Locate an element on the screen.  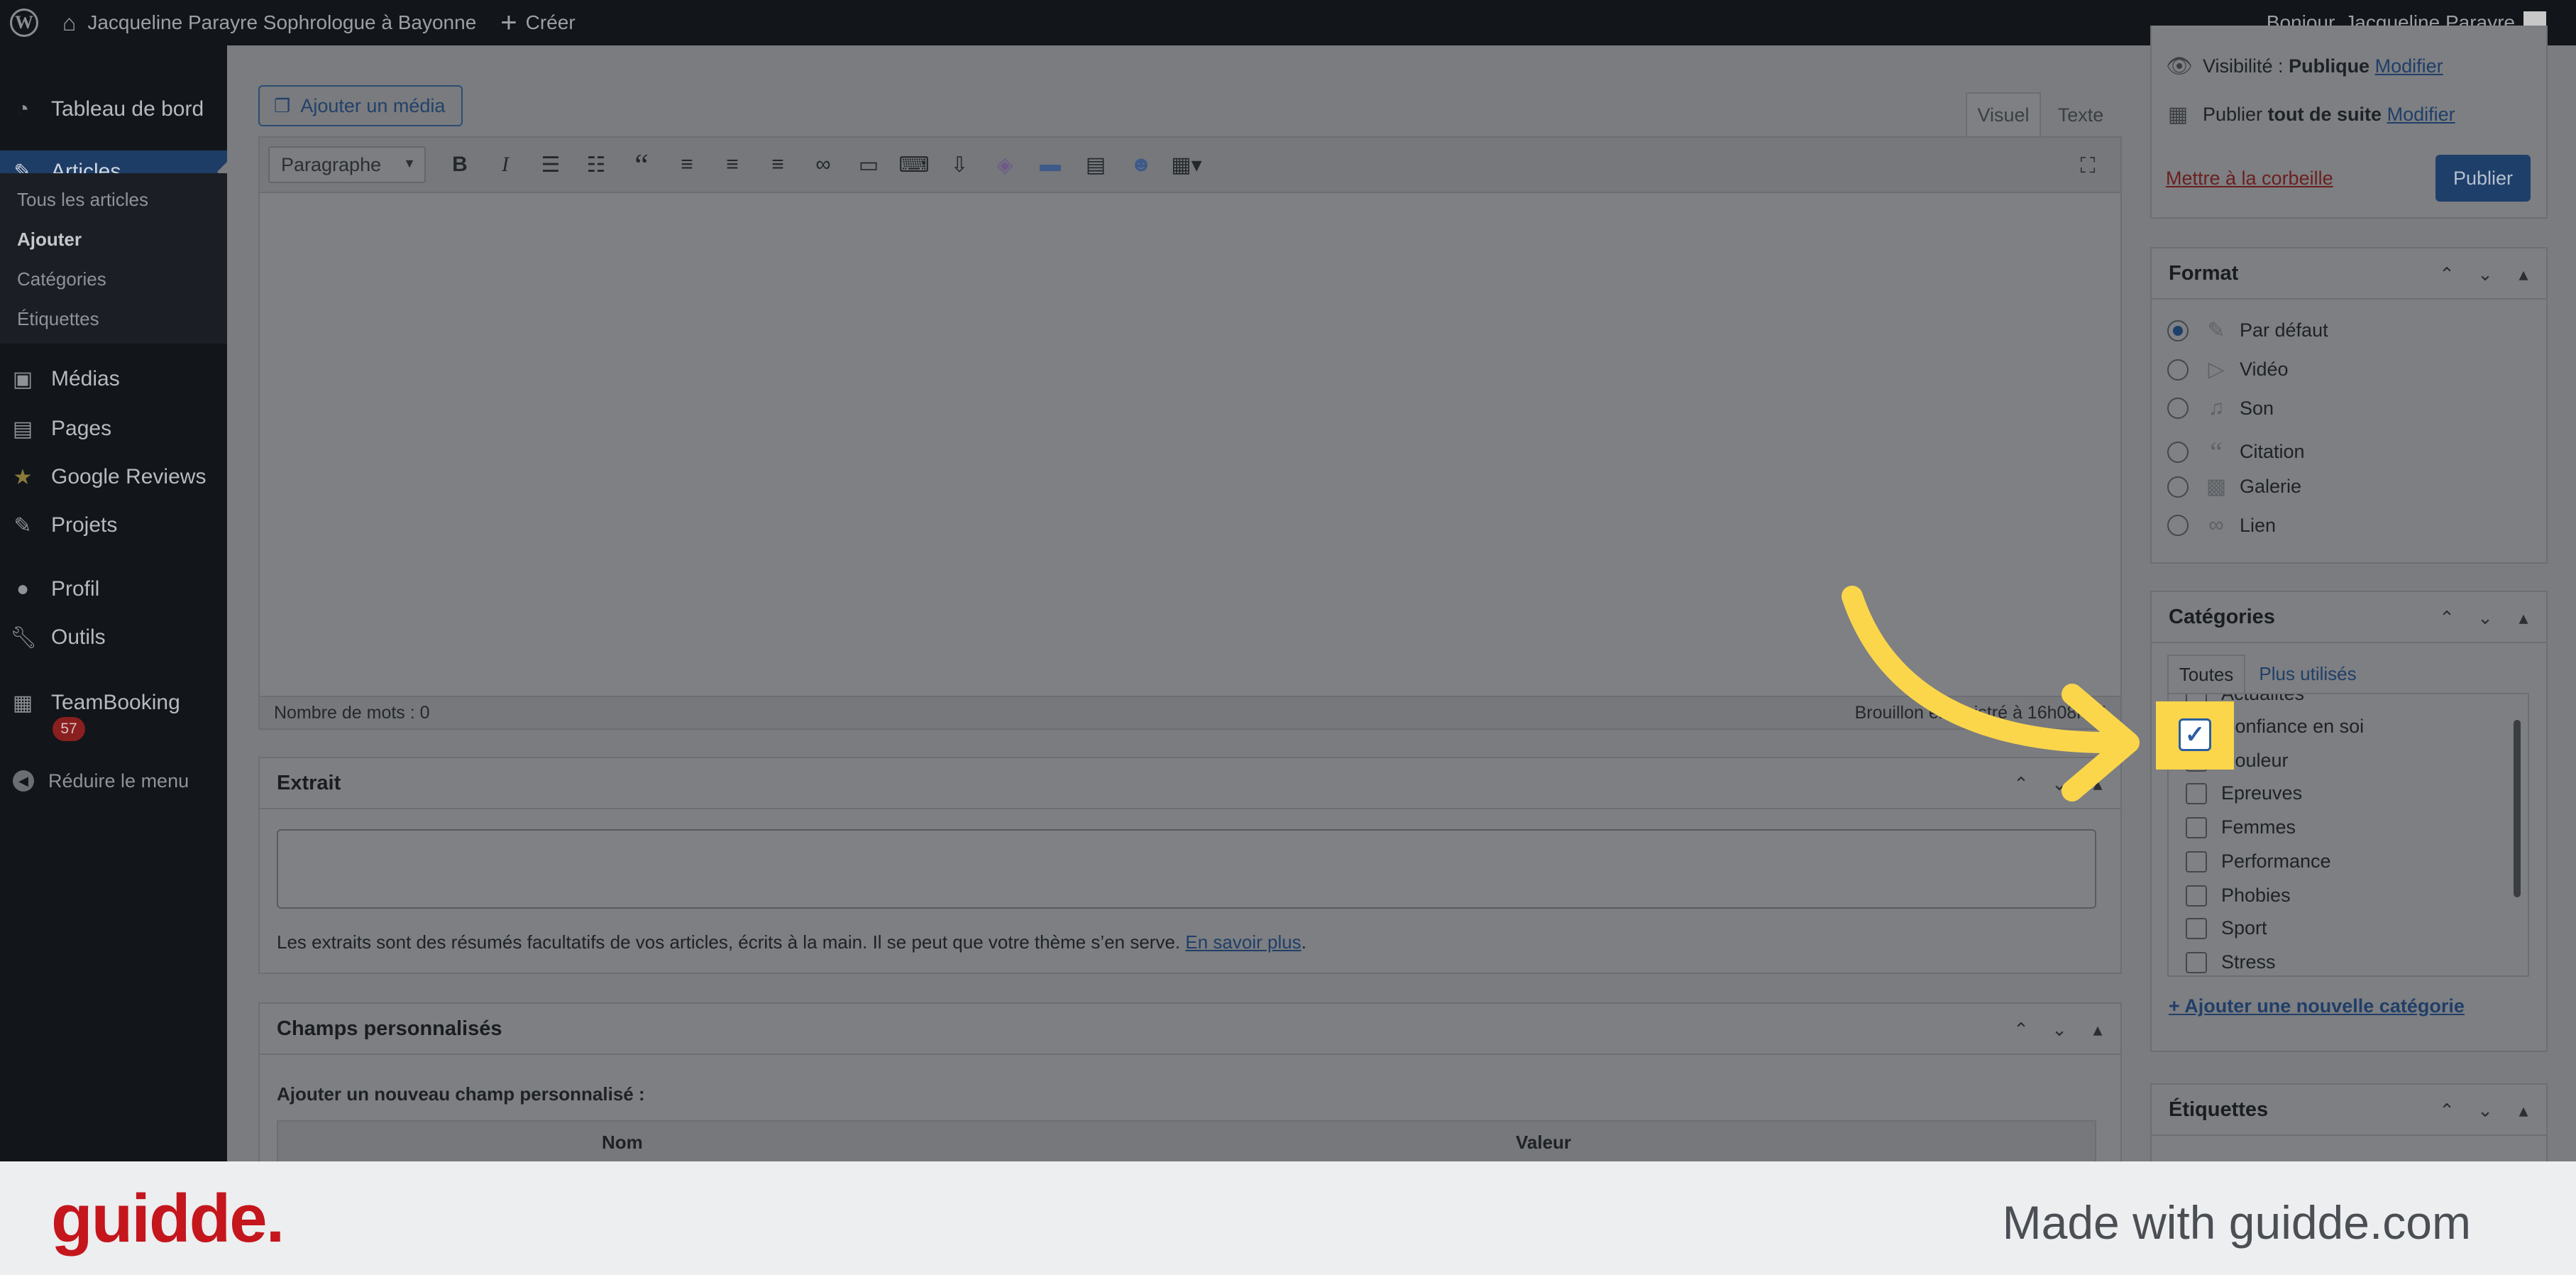
category-item: Stress is located at coordinates (2231, 962).